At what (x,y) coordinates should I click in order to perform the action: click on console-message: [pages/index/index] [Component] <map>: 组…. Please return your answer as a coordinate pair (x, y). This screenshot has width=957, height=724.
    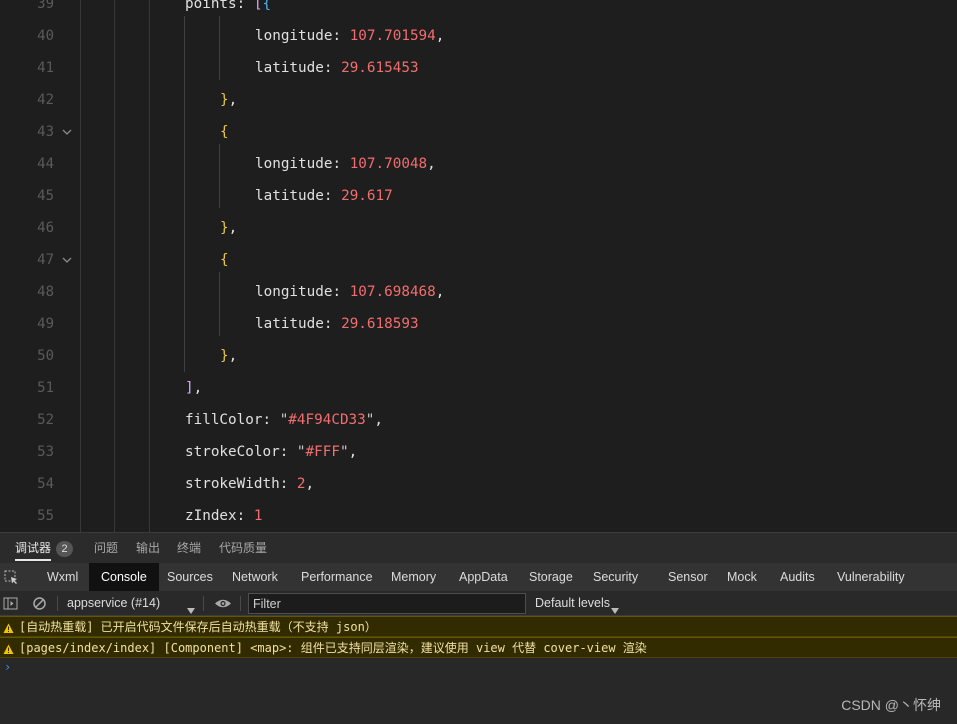
    Looking at the image, I should click on (333, 648).